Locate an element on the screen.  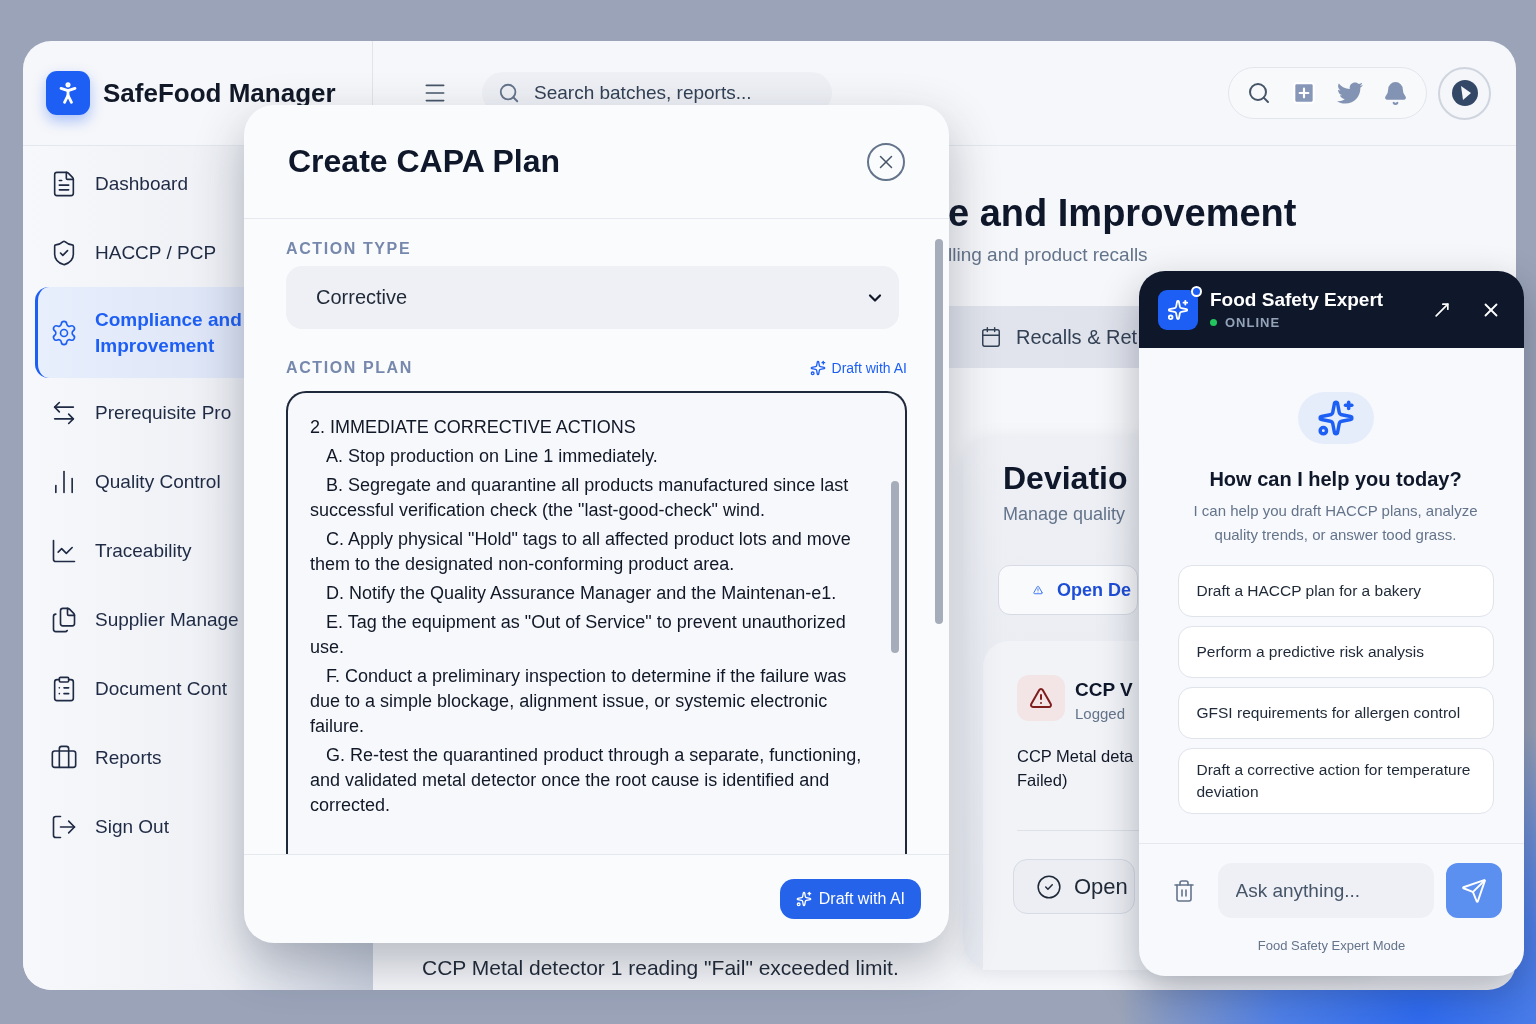
record-meta: Logged is located at coordinates (1101, 713).